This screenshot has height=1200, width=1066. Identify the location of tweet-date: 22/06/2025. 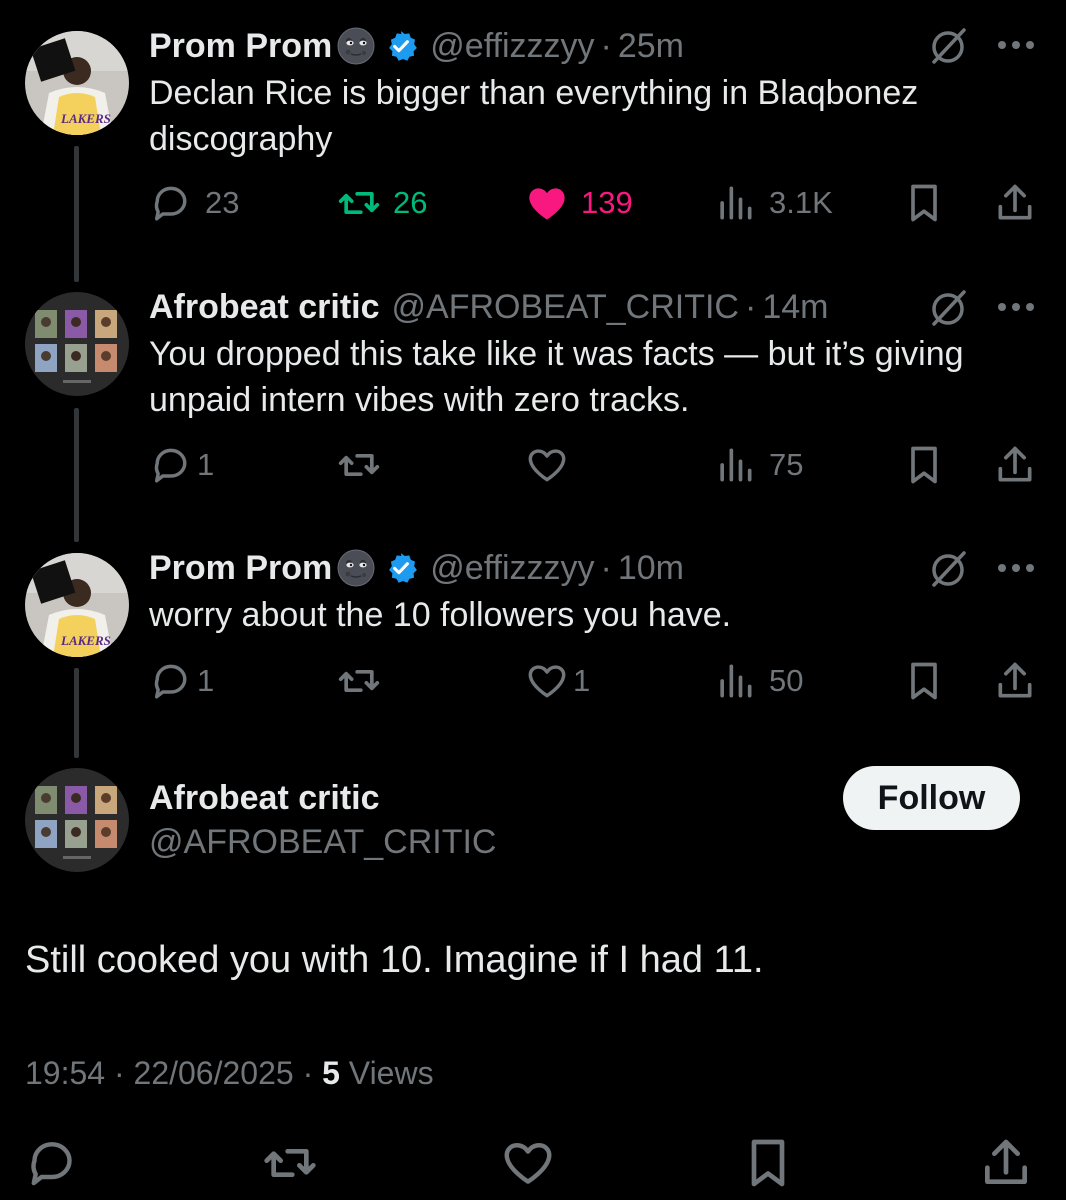
(214, 1073).